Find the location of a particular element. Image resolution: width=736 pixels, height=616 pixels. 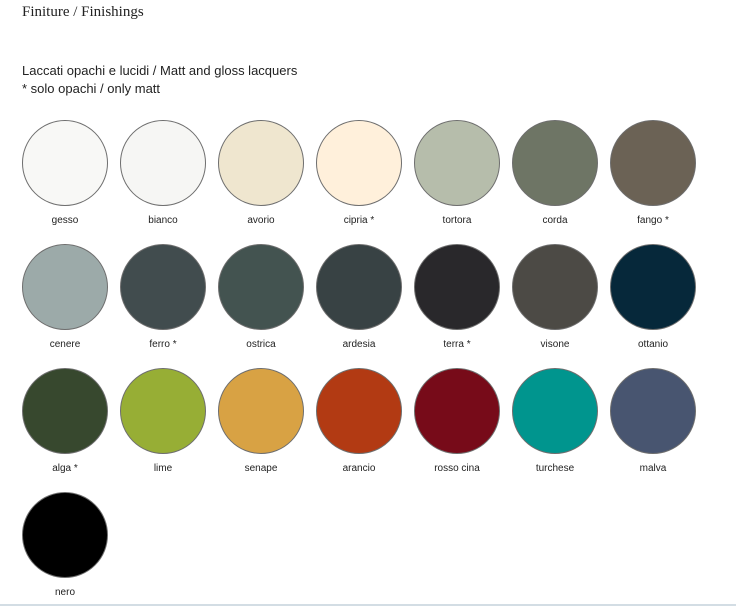

swatch-label: visone is located at coordinates (555, 344).